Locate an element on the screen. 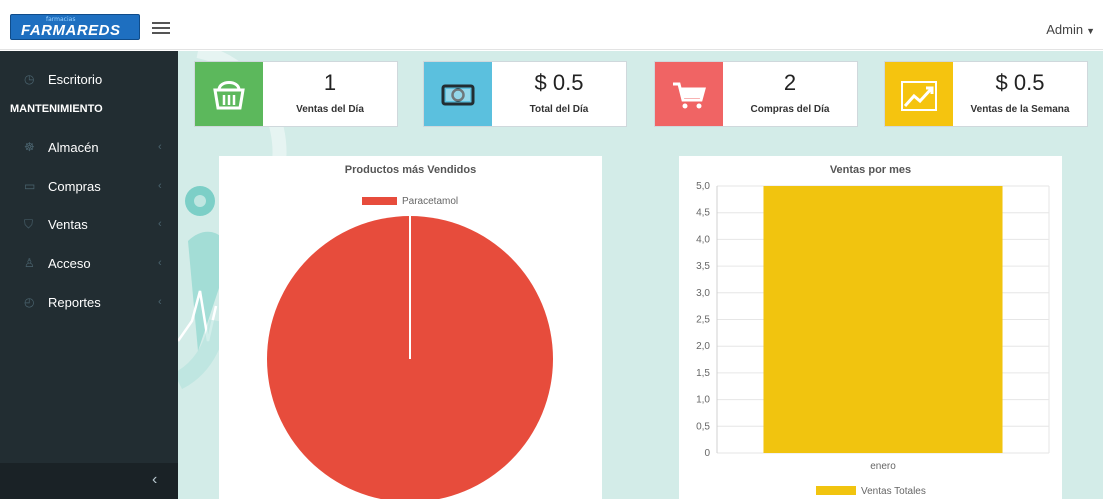  y-tick-label: 5,0 is located at coordinates (703, 186).